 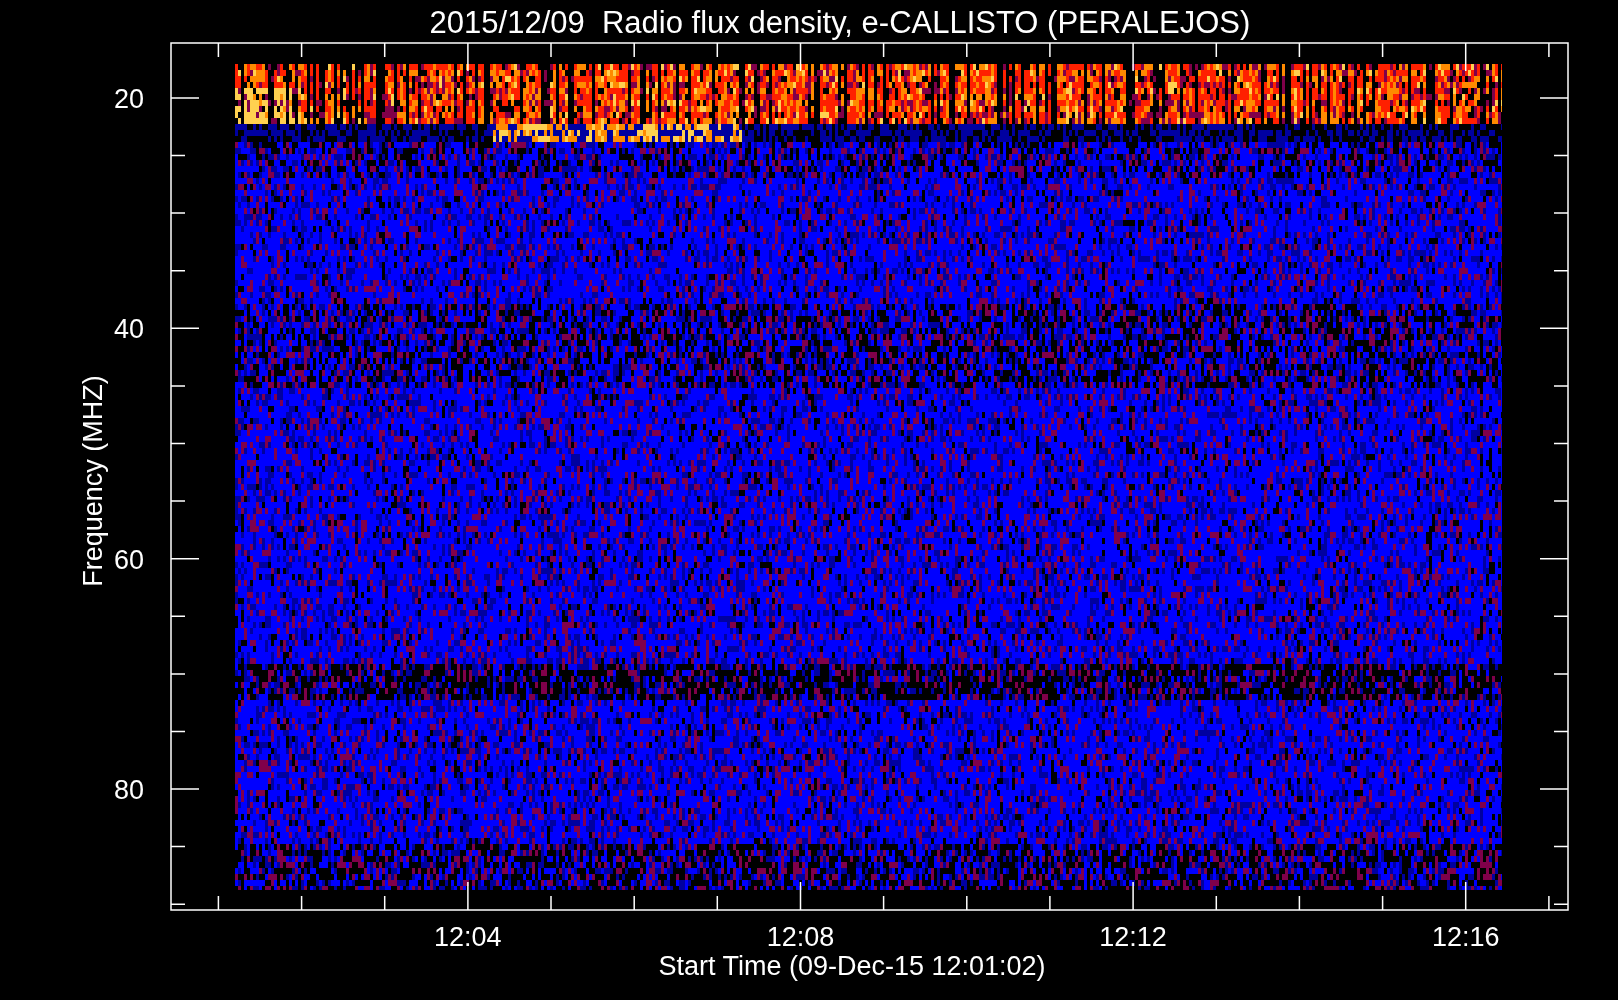 What do you see at coordinates (468, 937) in the screenshot?
I see `x-tick-label: 12:04` at bounding box center [468, 937].